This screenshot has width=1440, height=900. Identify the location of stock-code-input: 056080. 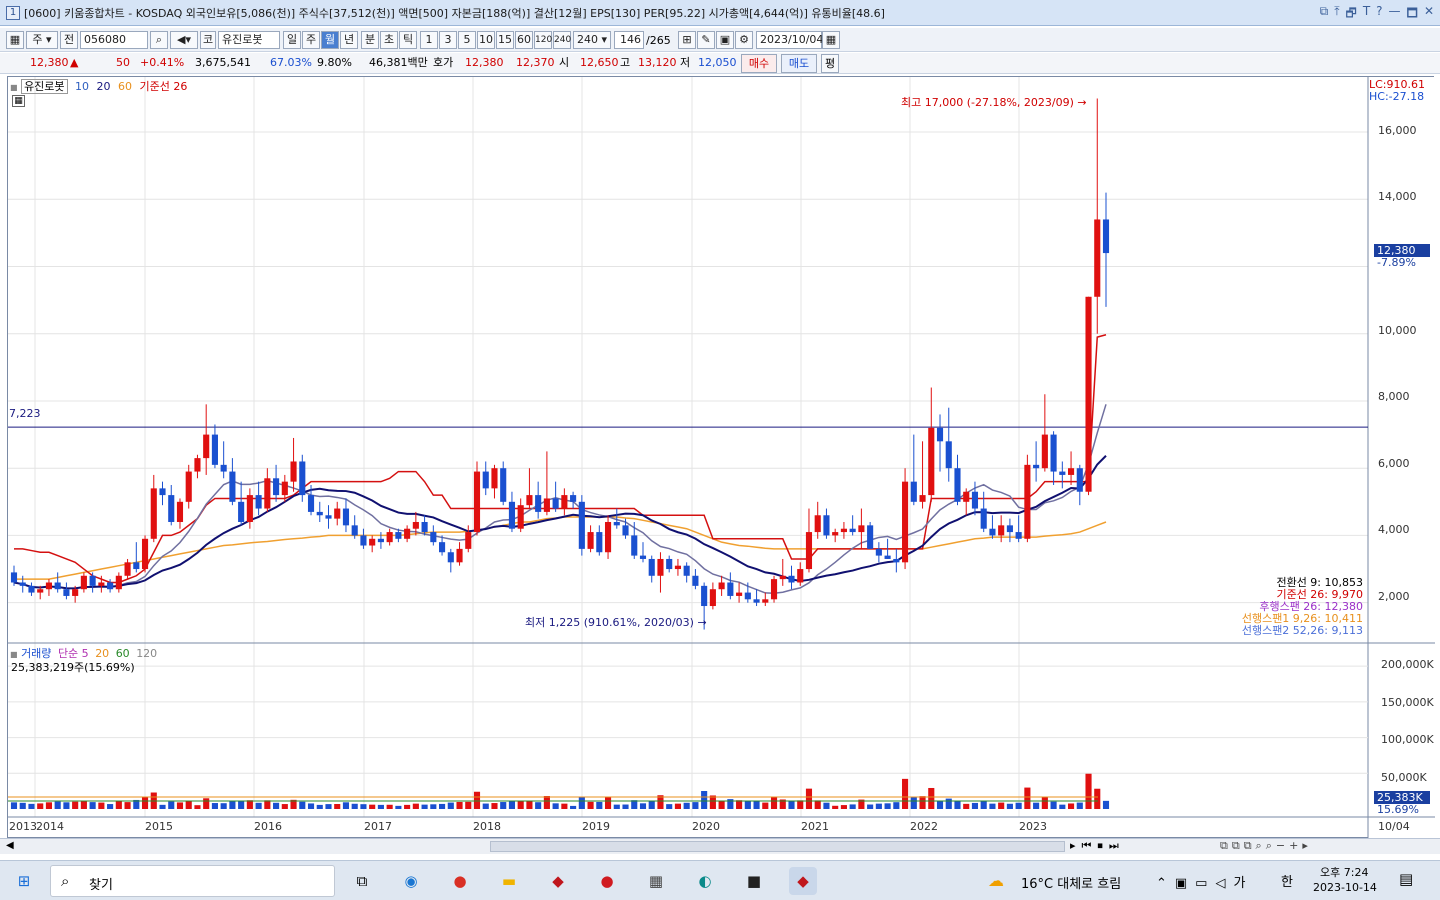
(114, 40).